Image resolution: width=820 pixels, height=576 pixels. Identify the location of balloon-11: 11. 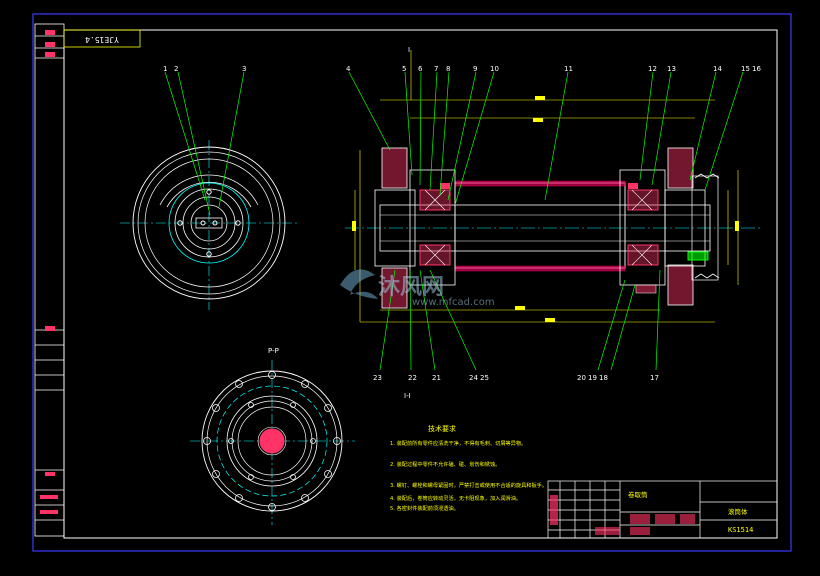
(568, 69).